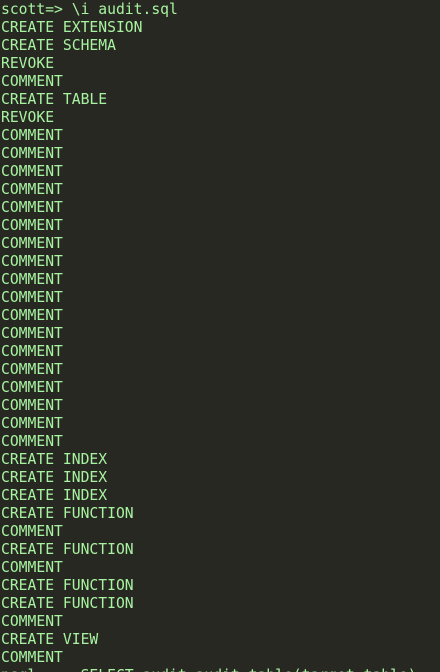 This screenshot has height=672, width=440. Describe the element at coordinates (36, 9) in the screenshot. I see `prompt: scott=>` at that location.